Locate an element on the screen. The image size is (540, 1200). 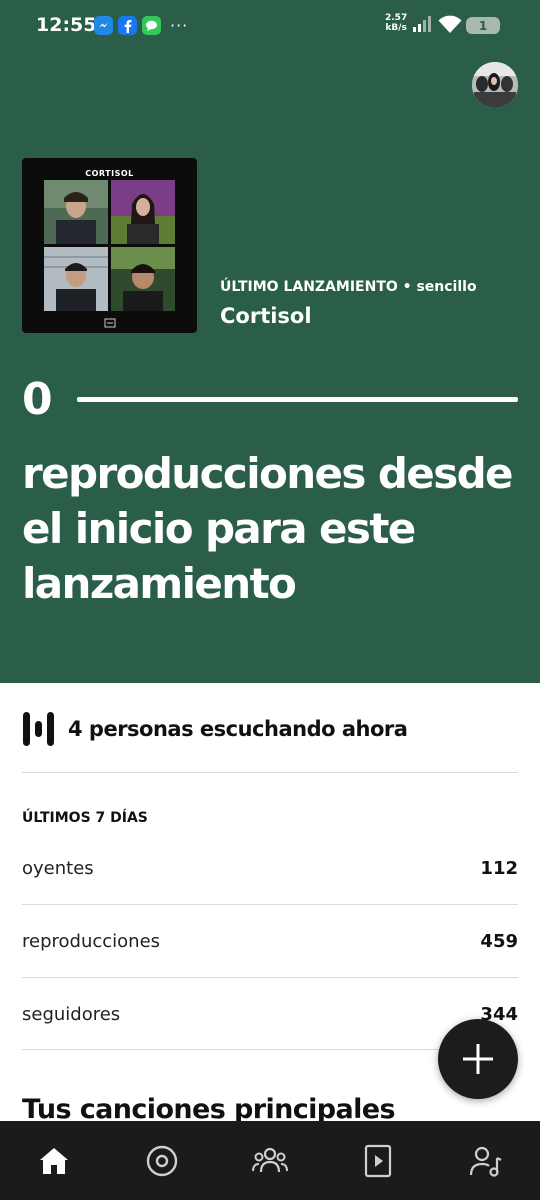
network-speed-value: 2.57 is located at coordinates (396, 18).